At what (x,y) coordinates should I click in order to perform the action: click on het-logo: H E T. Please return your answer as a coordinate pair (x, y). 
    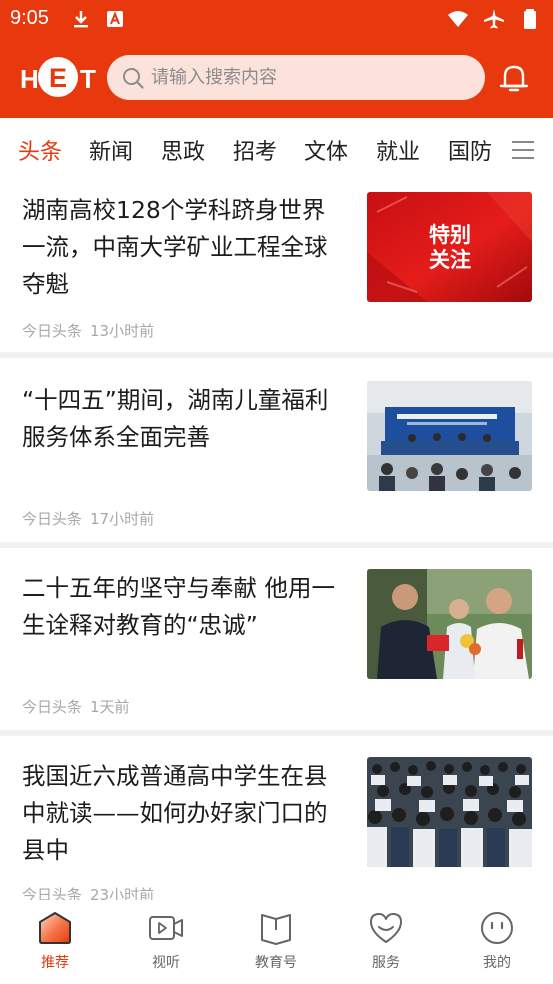
    Looking at the image, I should click on (58, 77).